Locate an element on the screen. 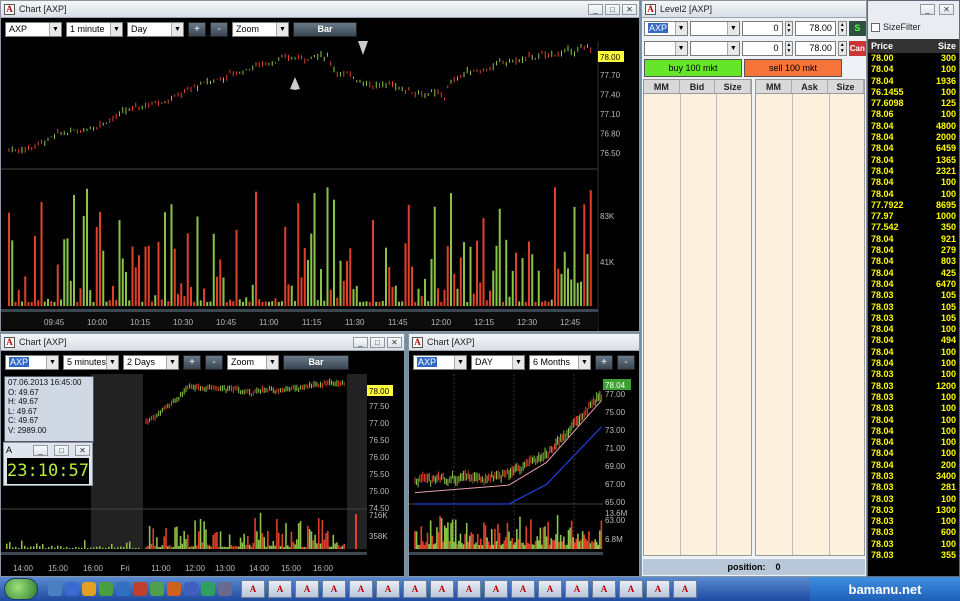 Image resolution: width=960 pixels, height=601 pixels. level2-titlebar: A Level2 [AXP] is located at coordinates (754, 9).